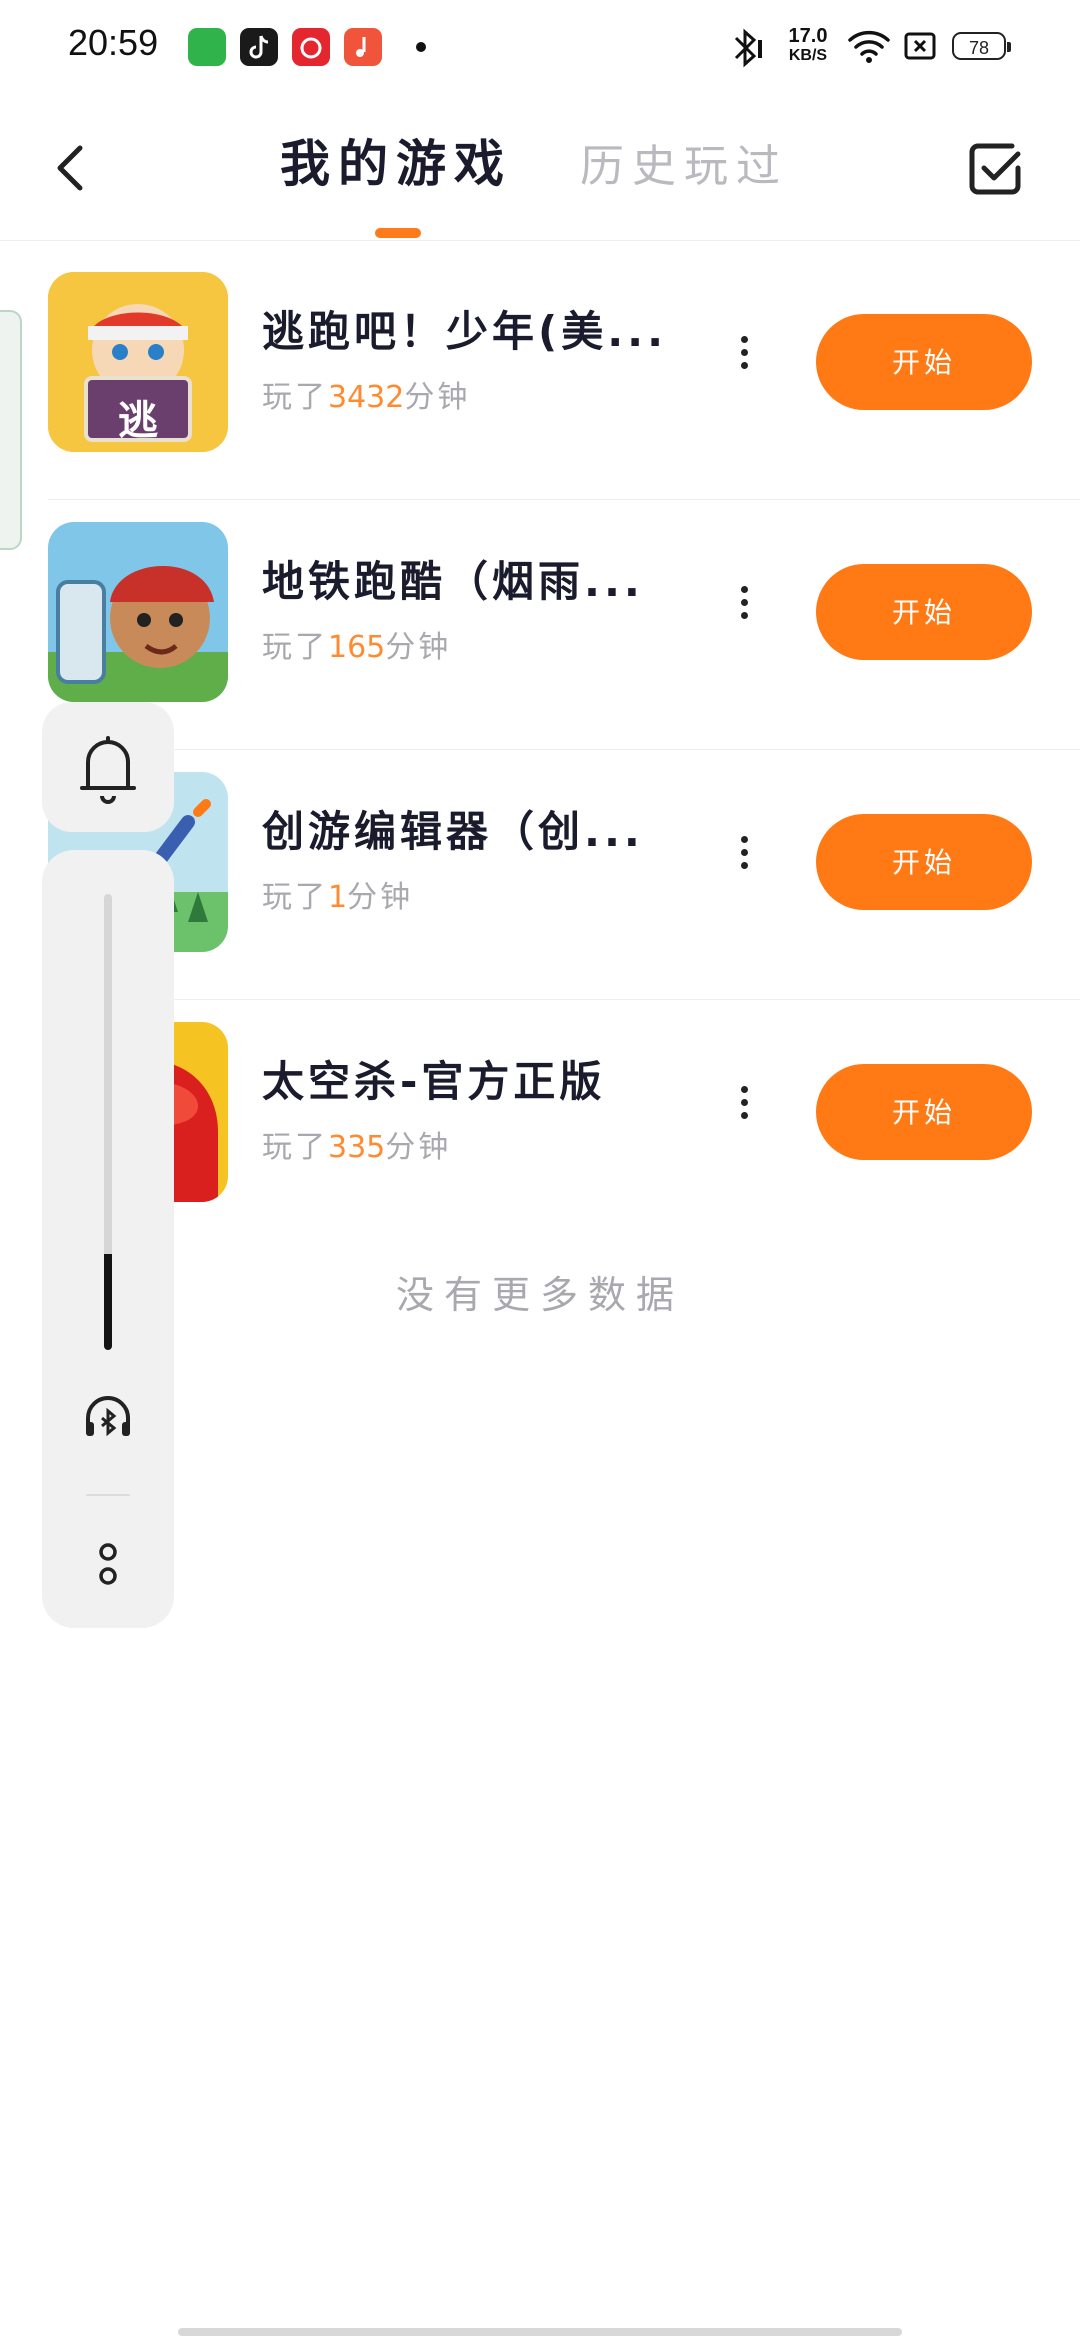 This screenshot has width=1080, height=2340. I want to click on tab-my-games: 我的游戏, so click(396, 160).